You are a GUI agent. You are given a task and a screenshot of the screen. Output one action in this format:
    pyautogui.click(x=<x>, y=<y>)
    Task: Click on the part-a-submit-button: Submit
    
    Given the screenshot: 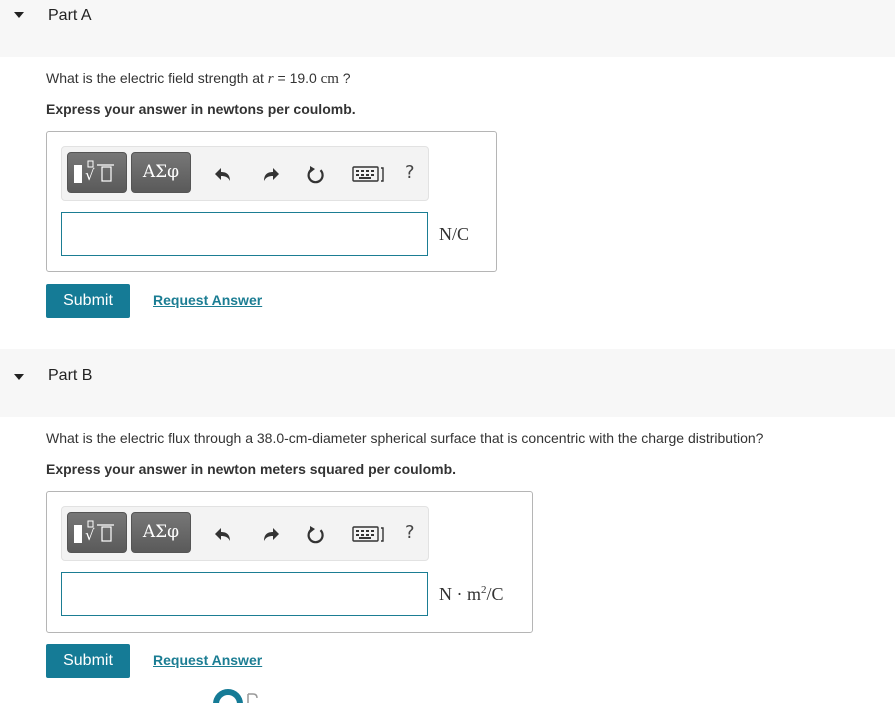 What is the action you would take?
    pyautogui.click(x=88, y=301)
    